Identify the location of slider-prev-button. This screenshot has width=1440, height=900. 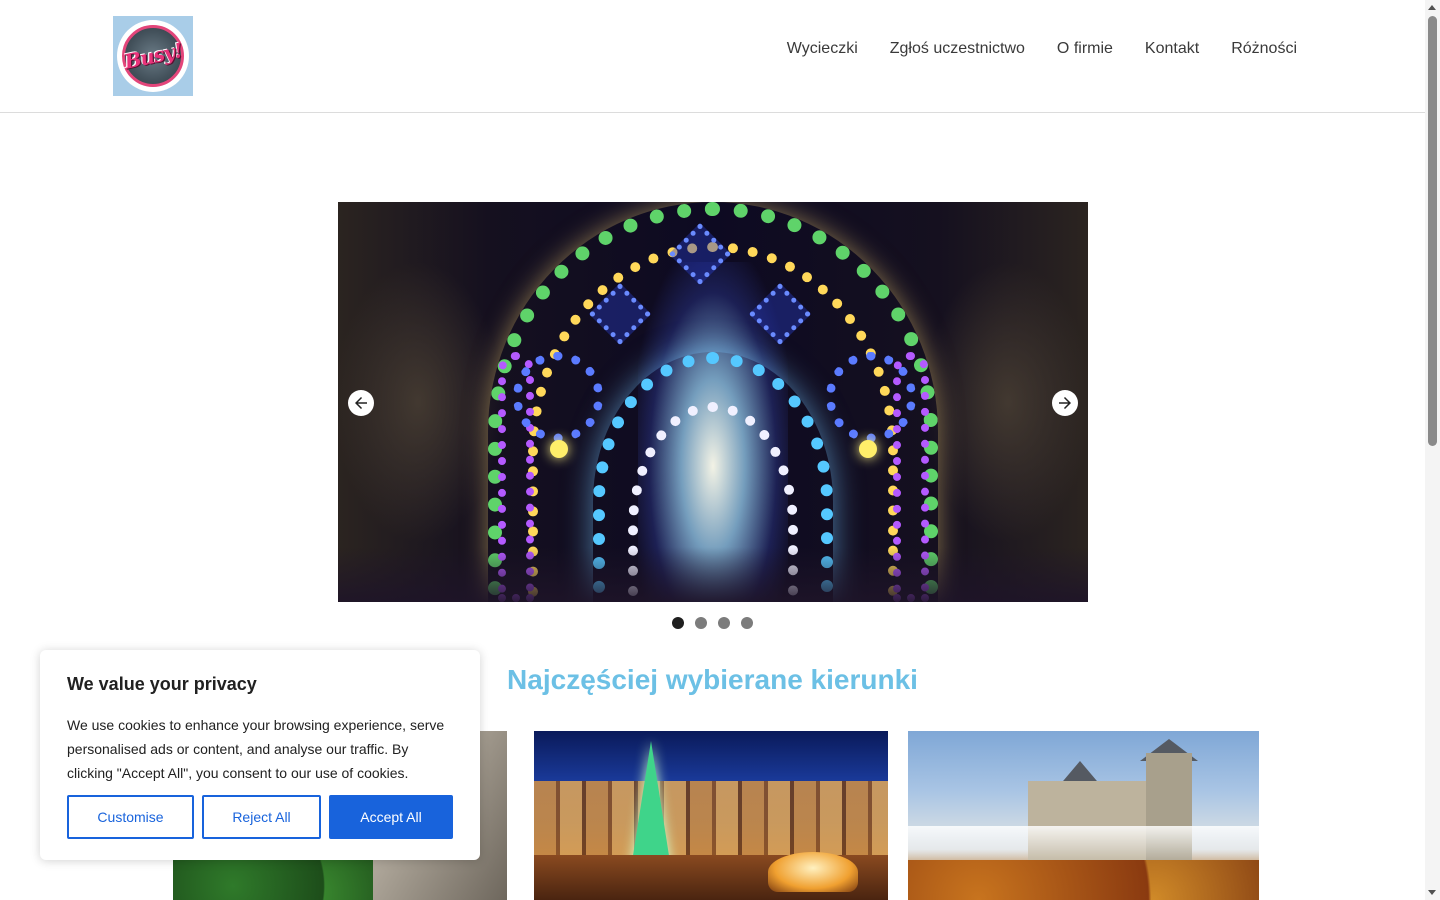
(361, 403).